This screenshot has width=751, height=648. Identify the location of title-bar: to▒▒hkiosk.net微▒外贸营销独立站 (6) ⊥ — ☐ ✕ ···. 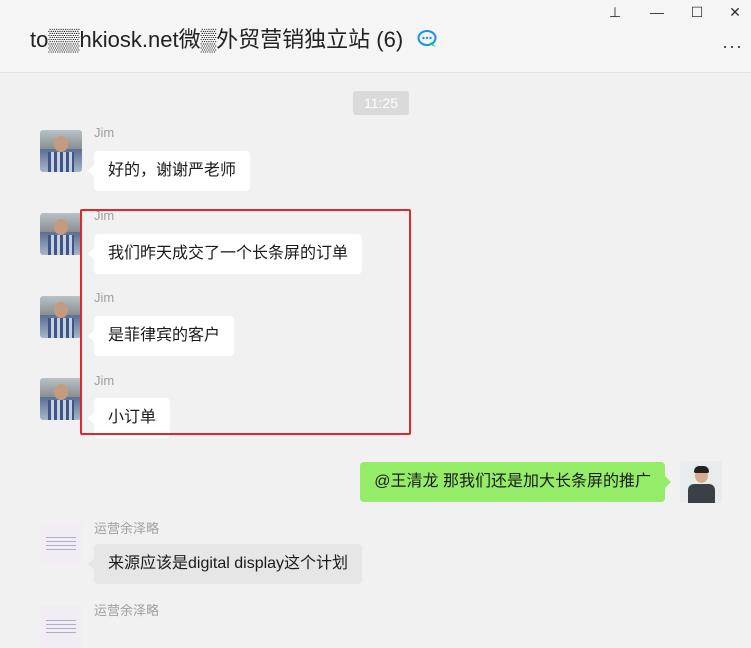
(375, 36).